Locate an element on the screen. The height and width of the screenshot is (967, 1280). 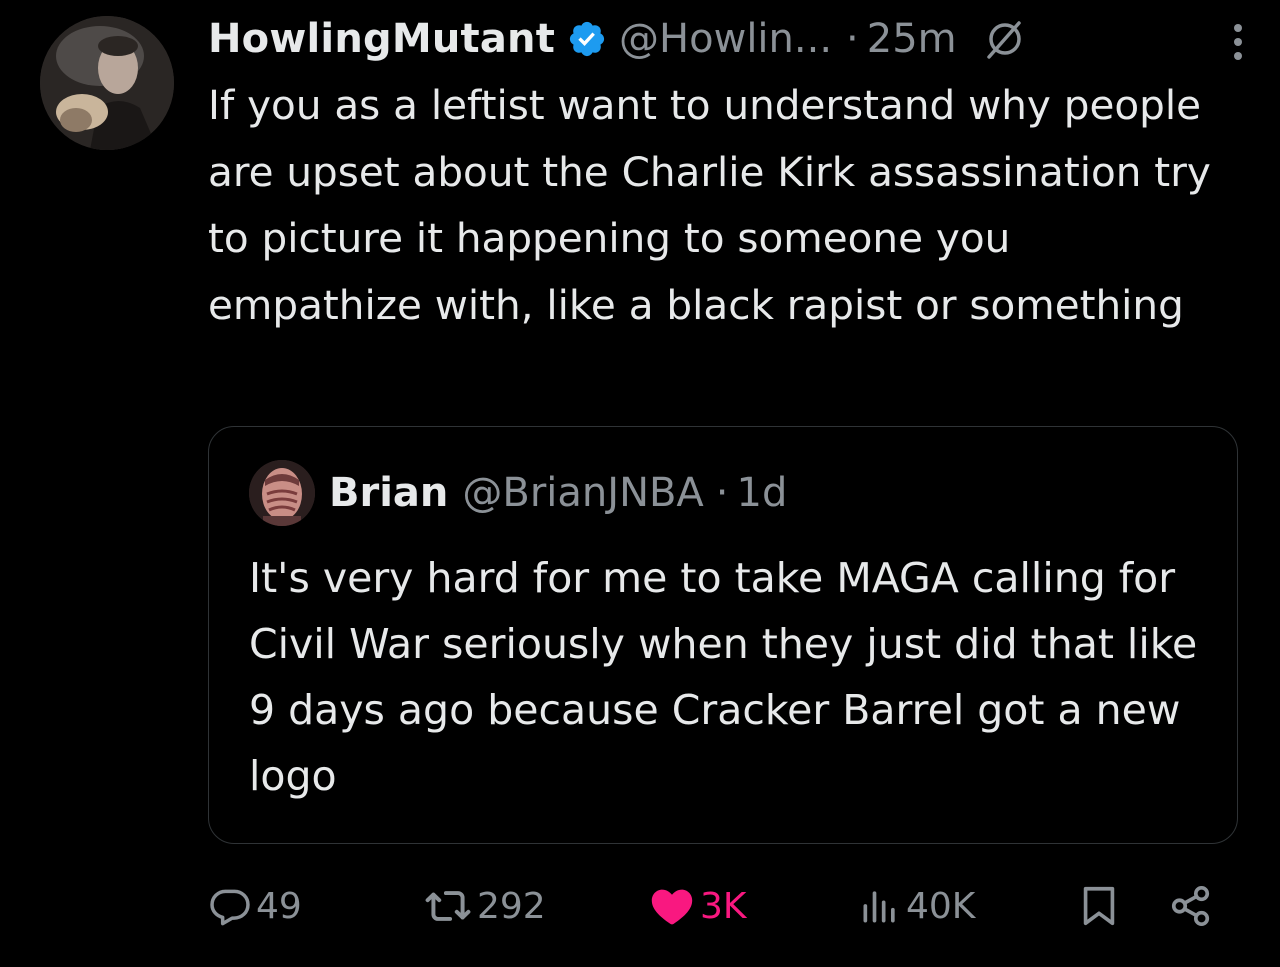
bookmark-button is located at coordinates (1099, 906).